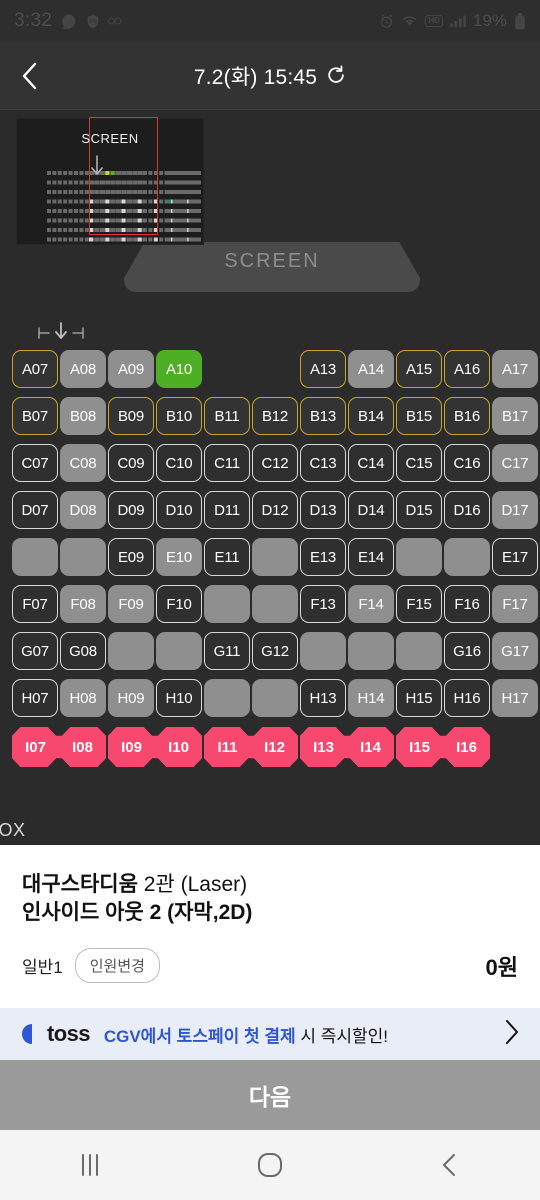 This screenshot has width=540, height=1200. I want to click on seat-A10: A10, so click(179, 369).